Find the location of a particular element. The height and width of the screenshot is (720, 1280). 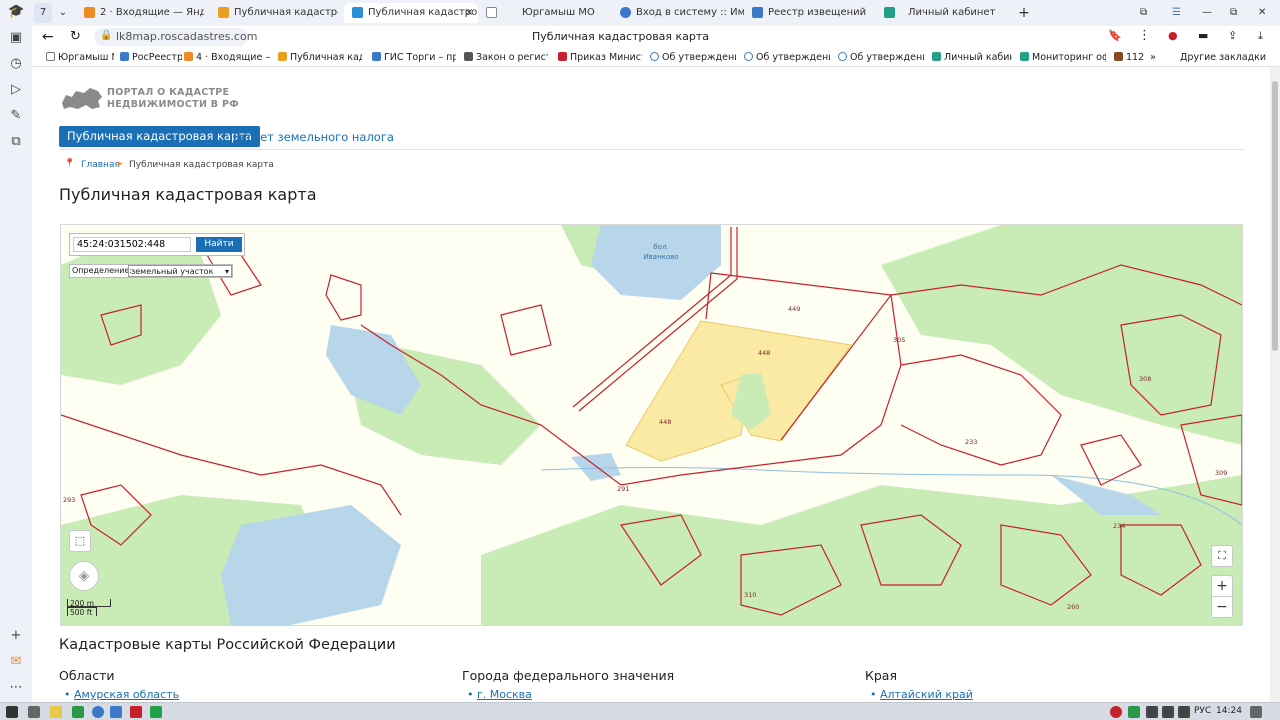

bookmark-icon: 🔖 is located at coordinates (1115, 35).